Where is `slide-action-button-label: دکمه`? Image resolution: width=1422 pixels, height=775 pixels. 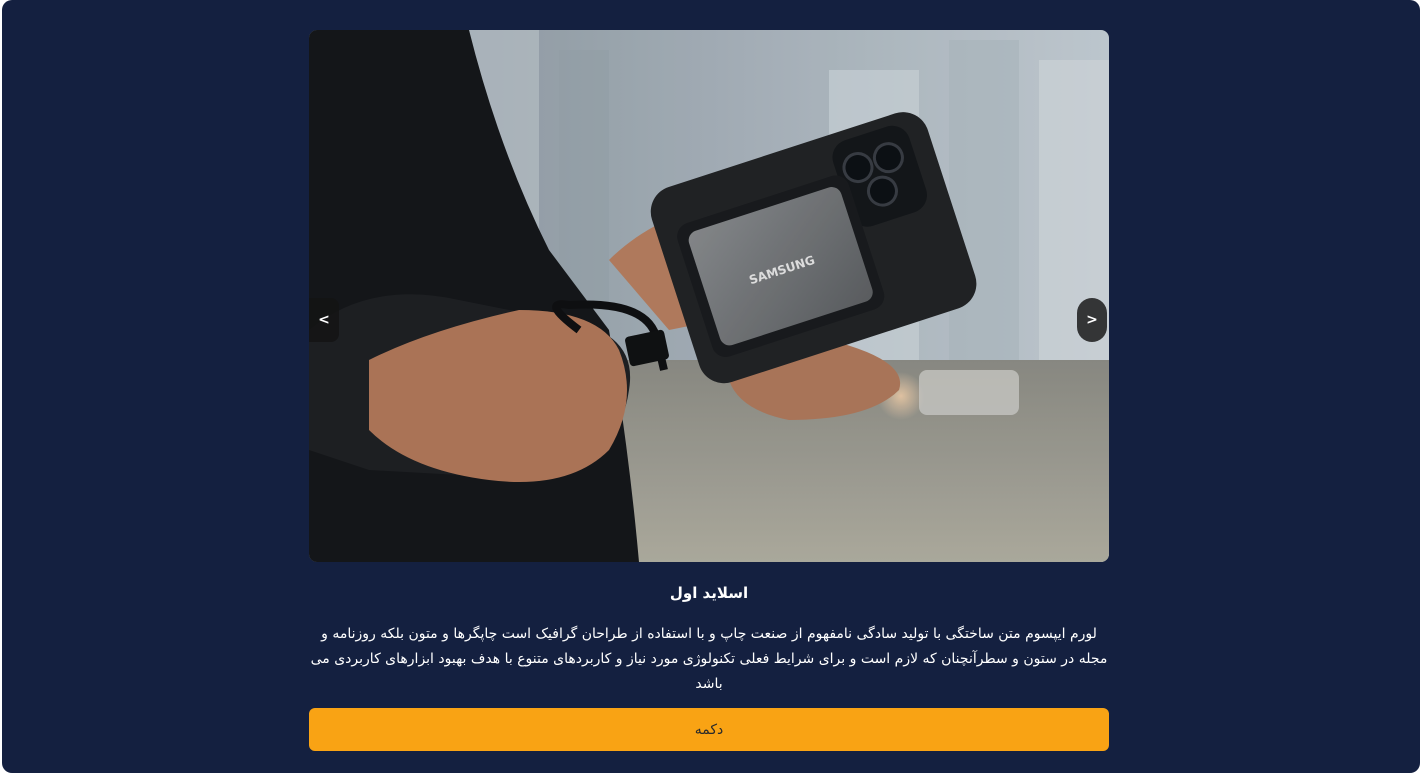
slide-action-button-label: دکمه is located at coordinates (709, 729).